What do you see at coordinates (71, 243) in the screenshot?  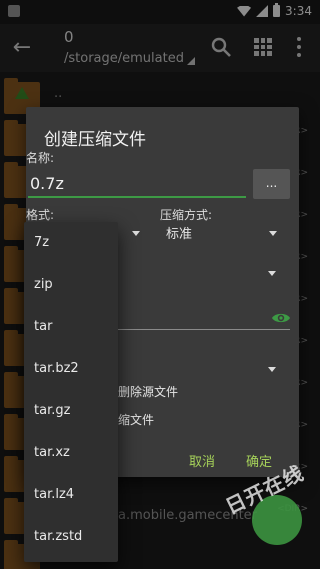 I see `format-option-7z: 7z` at bounding box center [71, 243].